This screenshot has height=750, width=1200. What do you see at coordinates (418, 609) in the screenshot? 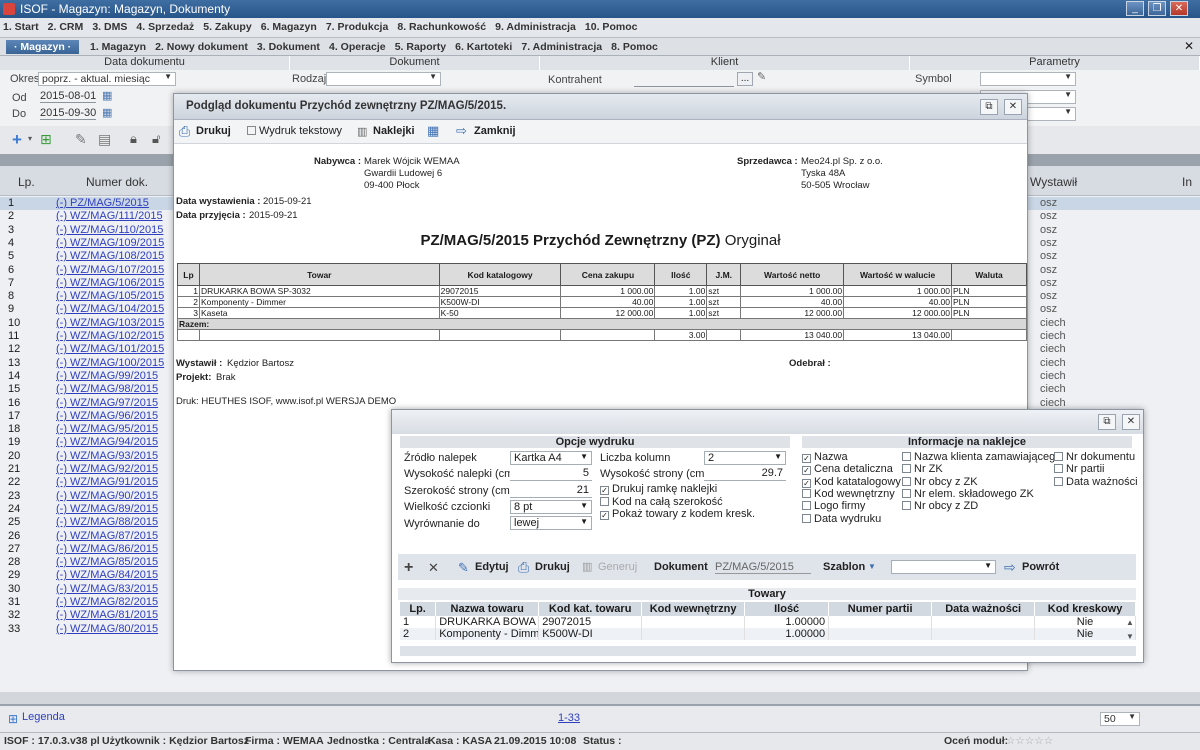
I see `towary-col-header: Lp.` at bounding box center [418, 609].